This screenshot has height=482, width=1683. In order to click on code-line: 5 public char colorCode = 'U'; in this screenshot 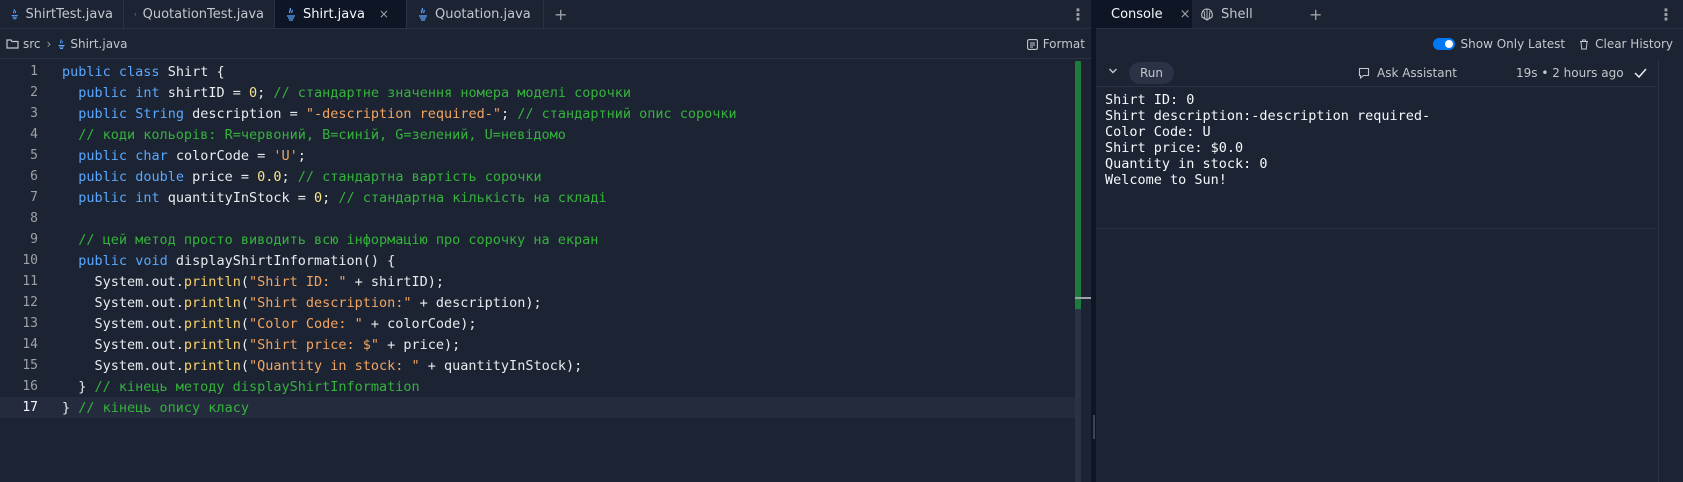, I will do `click(537, 155)`.